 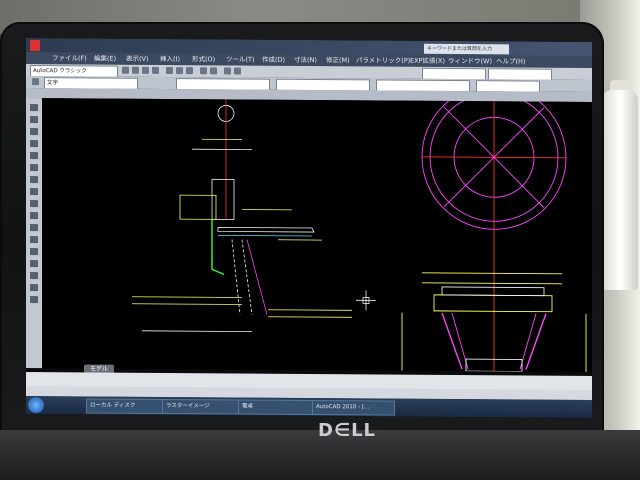 I want to click on rectangle-icon, so click(x=34, y=156).